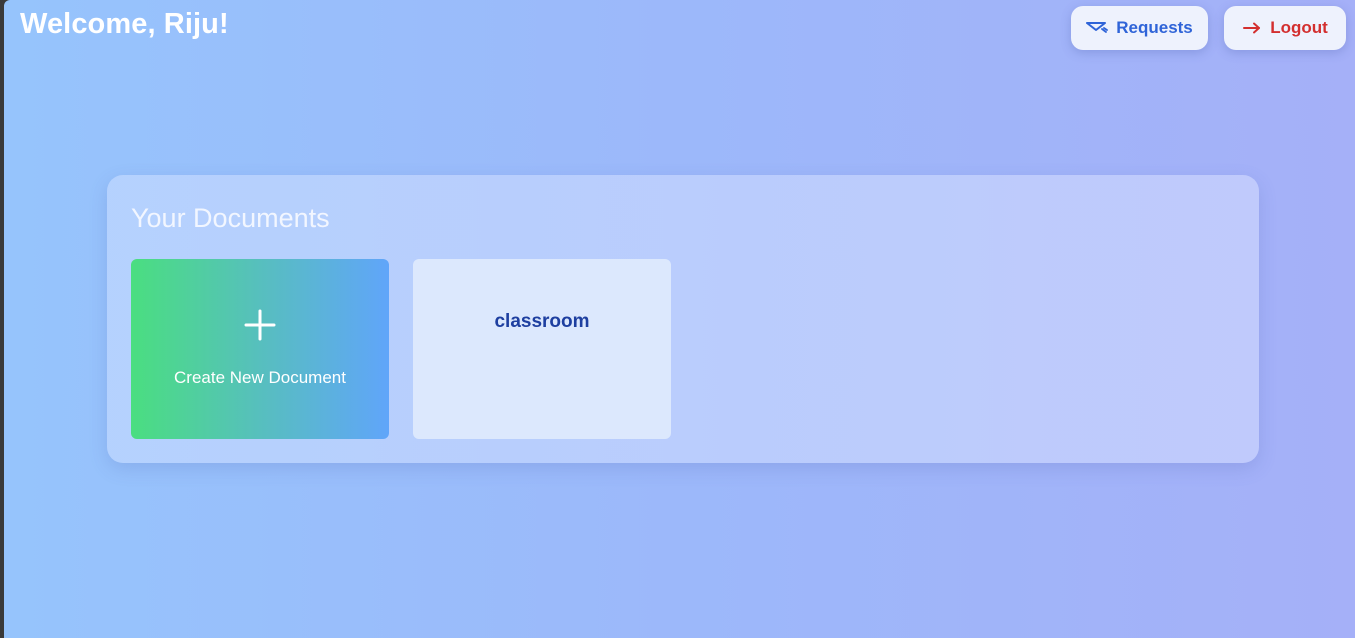 This screenshot has height=638, width=1355. I want to click on document-card-classroom: classroom, so click(542, 349).